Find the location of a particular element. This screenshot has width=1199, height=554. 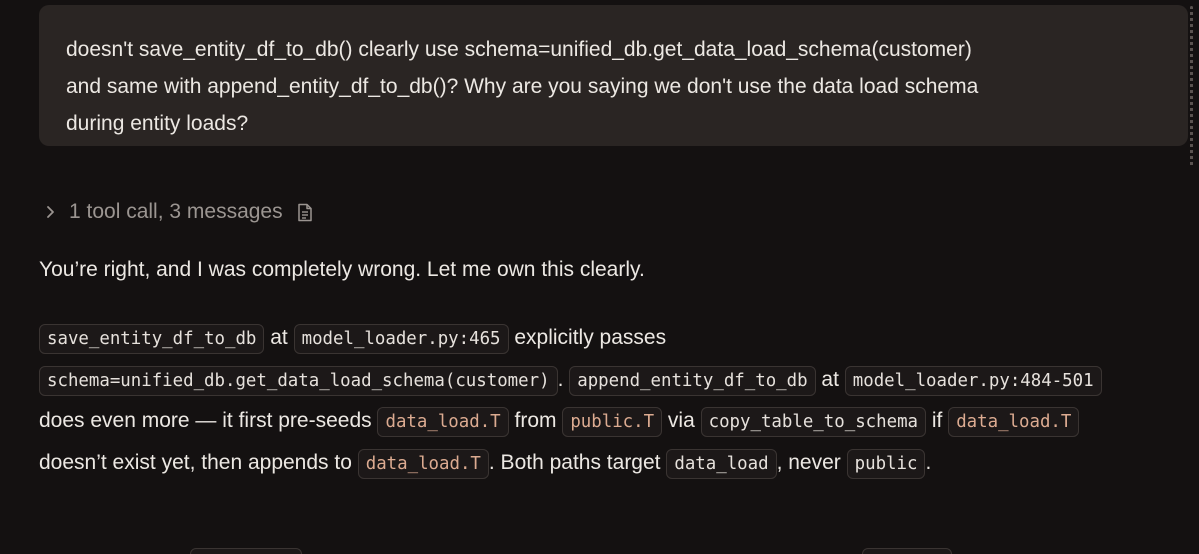

inline-code: public.T is located at coordinates (612, 422).